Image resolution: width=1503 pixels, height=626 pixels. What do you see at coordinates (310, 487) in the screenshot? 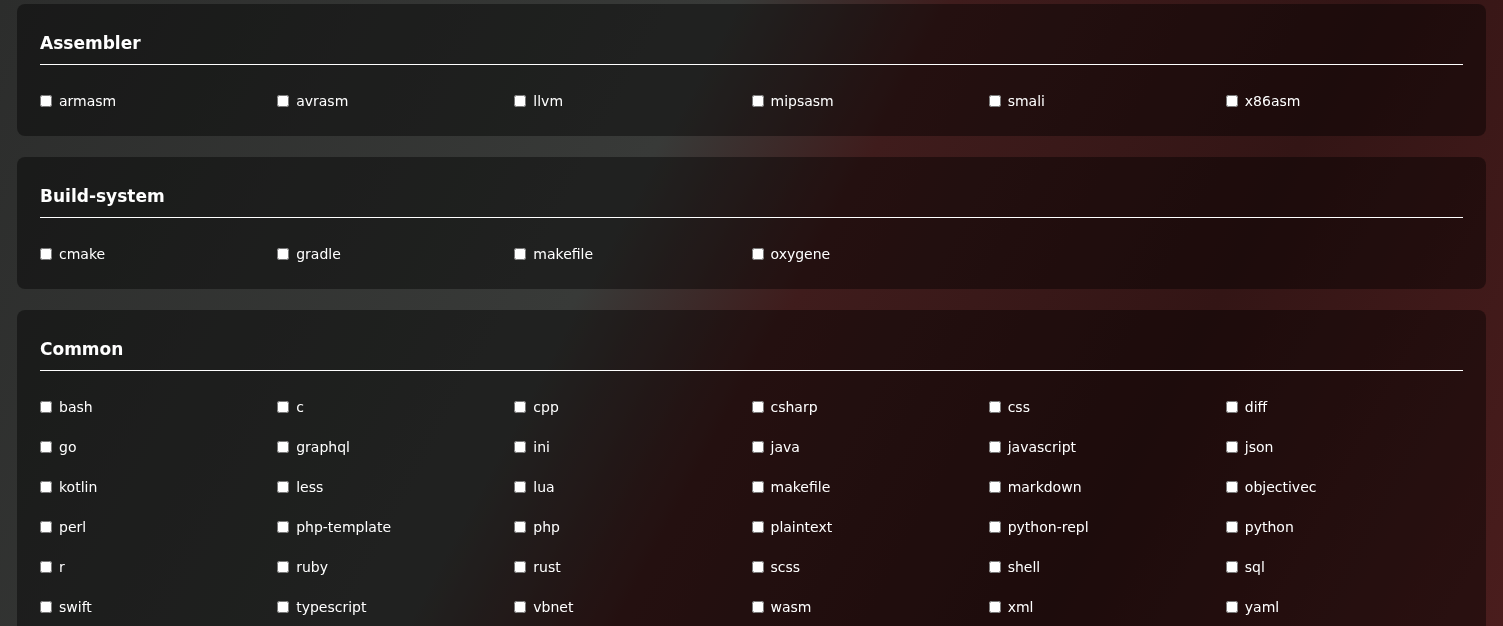
I see `checkbox-label: less` at bounding box center [310, 487].